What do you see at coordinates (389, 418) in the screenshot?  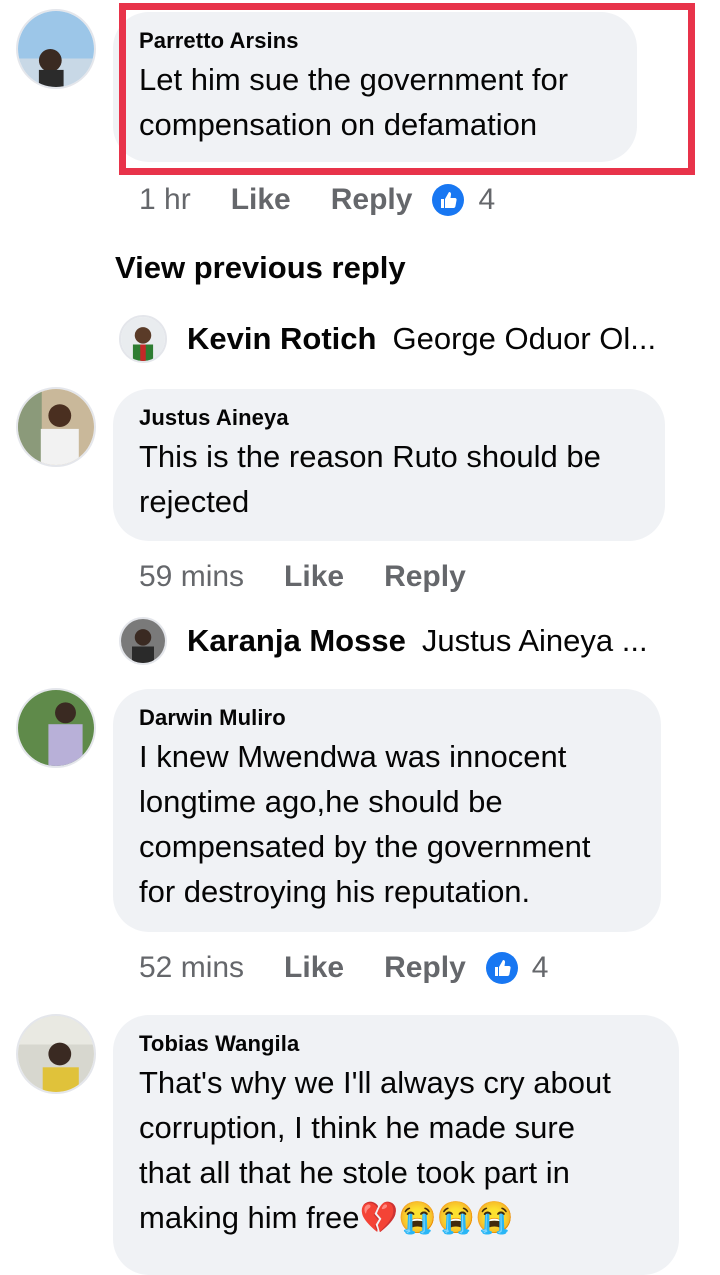 I see `comment-author: Justus Aineya` at bounding box center [389, 418].